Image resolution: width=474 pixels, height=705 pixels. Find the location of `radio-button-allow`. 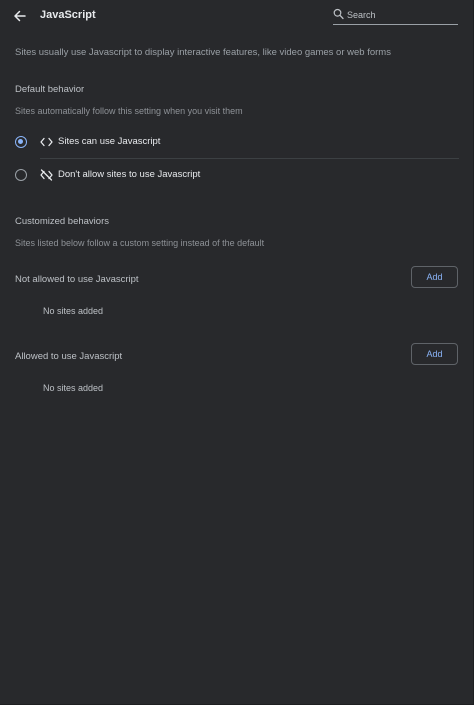

radio-button-allow is located at coordinates (21, 142).